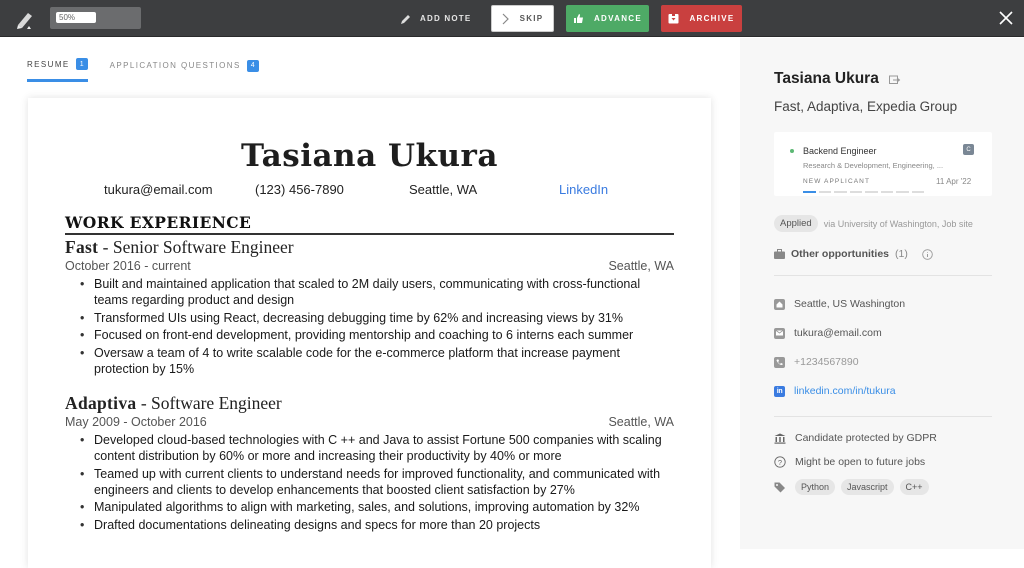 The height and width of the screenshot is (568, 1024). Describe the element at coordinates (850, 304) in the screenshot. I see `location-text: Seattle, US Washington` at that location.